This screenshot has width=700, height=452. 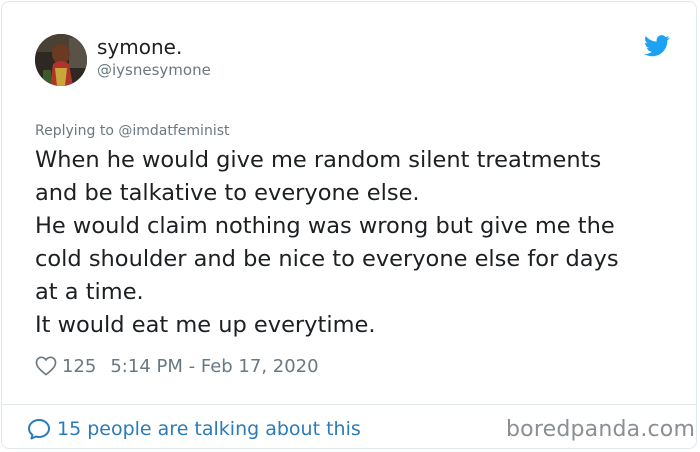 What do you see at coordinates (173, 131) in the screenshot?
I see `reply-mention-link: @imdatfeminist` at bounding box center [173, 131].